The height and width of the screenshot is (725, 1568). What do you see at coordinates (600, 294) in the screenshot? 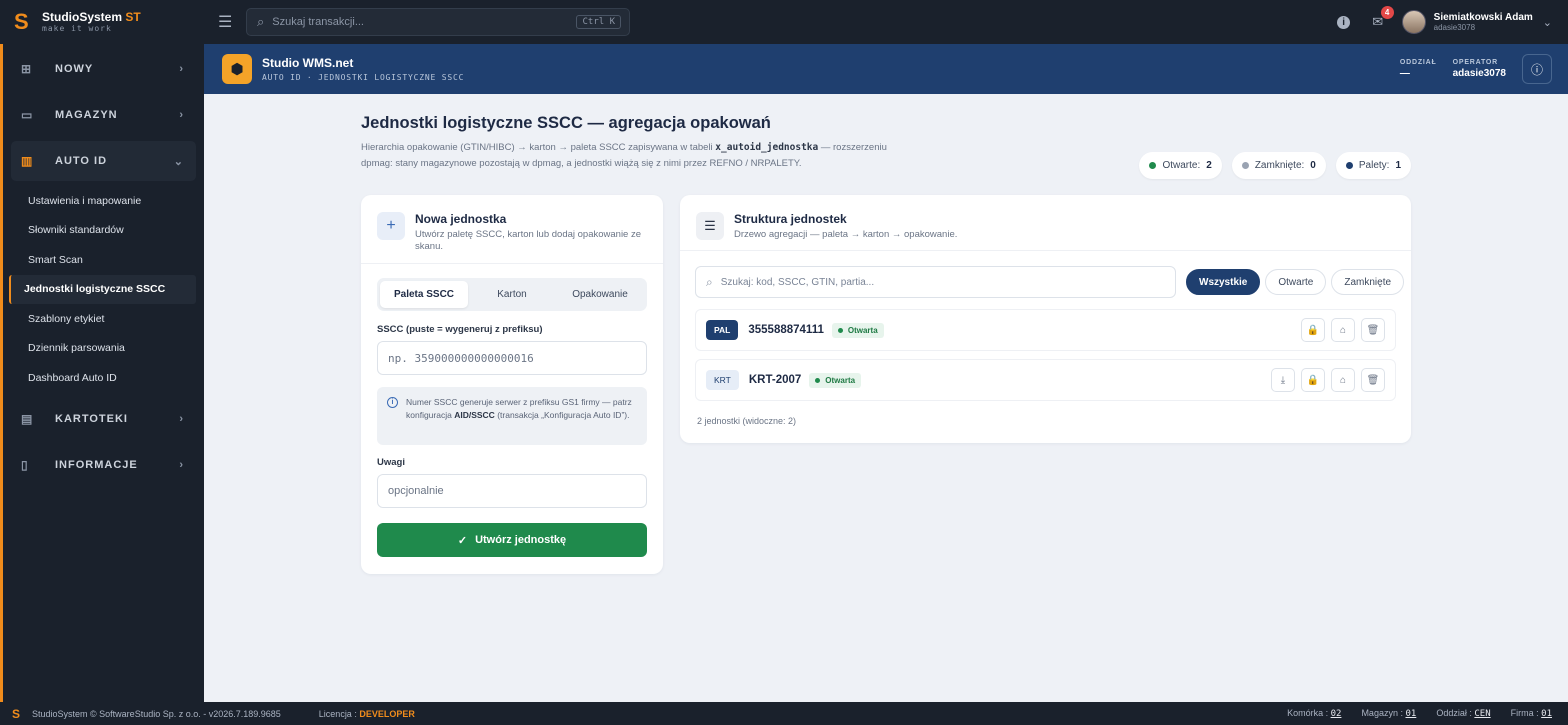
I see `tab-opakowanie: Opakowanie` at bounding box center [600, 294].